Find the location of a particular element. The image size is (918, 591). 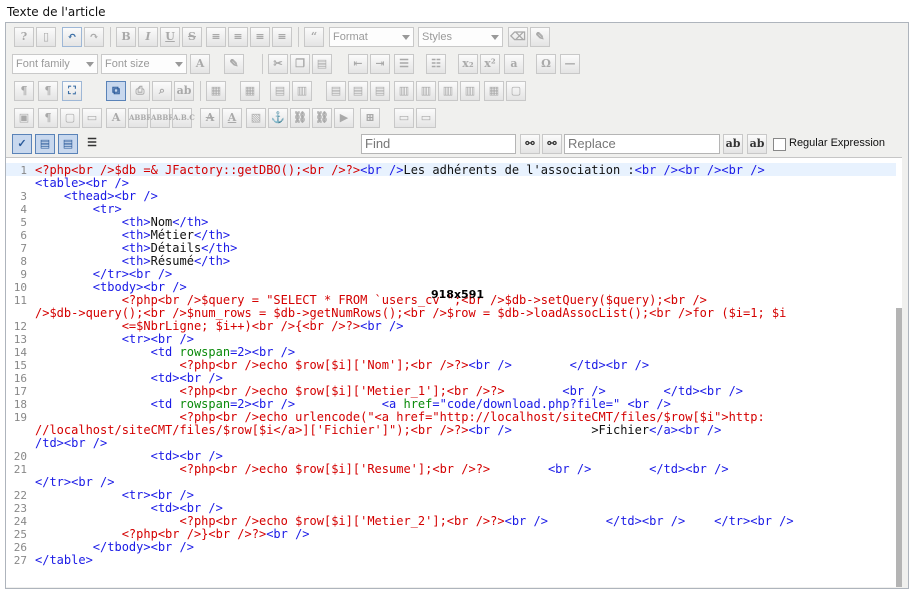

indent-icon: ⇥ is located at coordinates (380, 64).